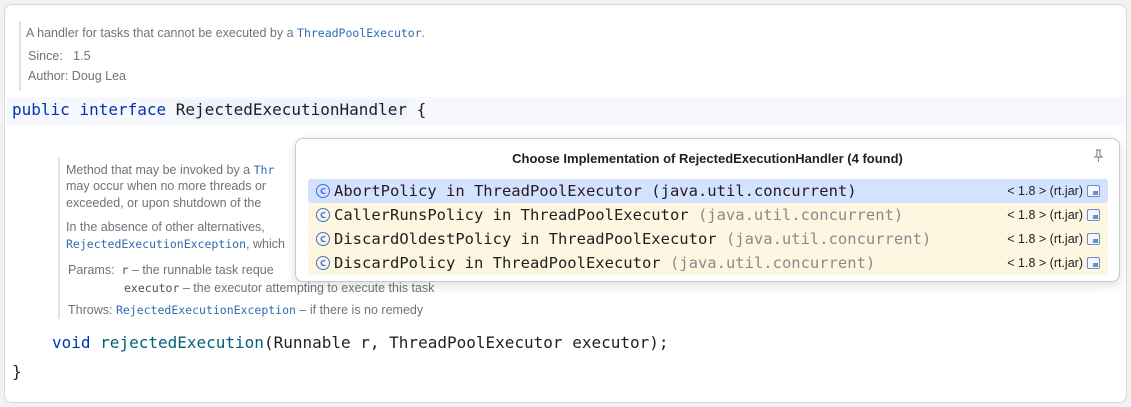  Describe the element at coordinates (291, 109) in the screenshot. I see `interface-name: RejectedExecutionHandler` at that location.